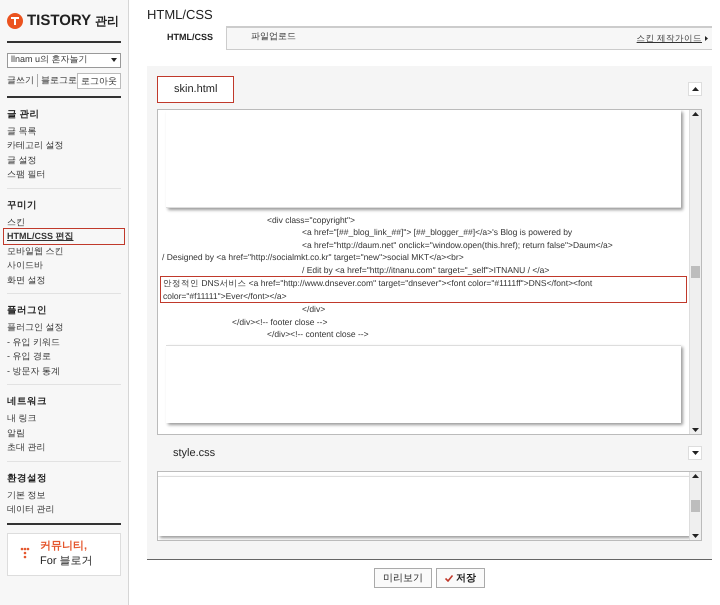  Describe the element at coordinates (64, 447) in the screenshot. I see `sidebar-item: 초대 관리` at that location.